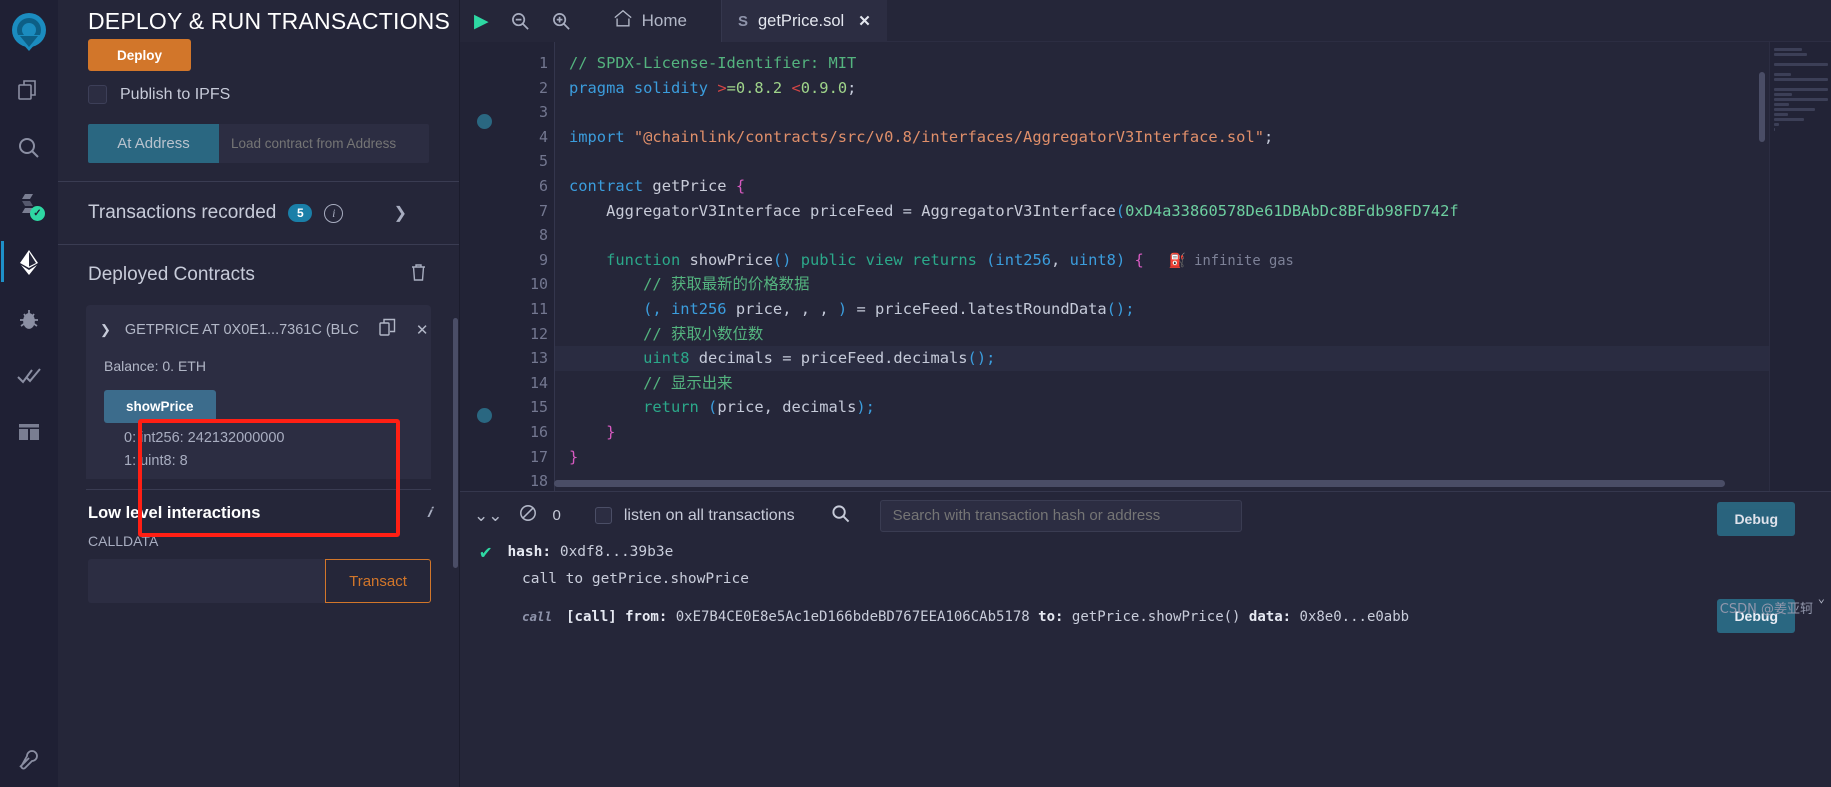 The image size is (1831, 787). What do you see at coordinates (1193, 334) in the screenshot?
I see `code-line: // 获取小数位数` at bounding box center [1193, 334].